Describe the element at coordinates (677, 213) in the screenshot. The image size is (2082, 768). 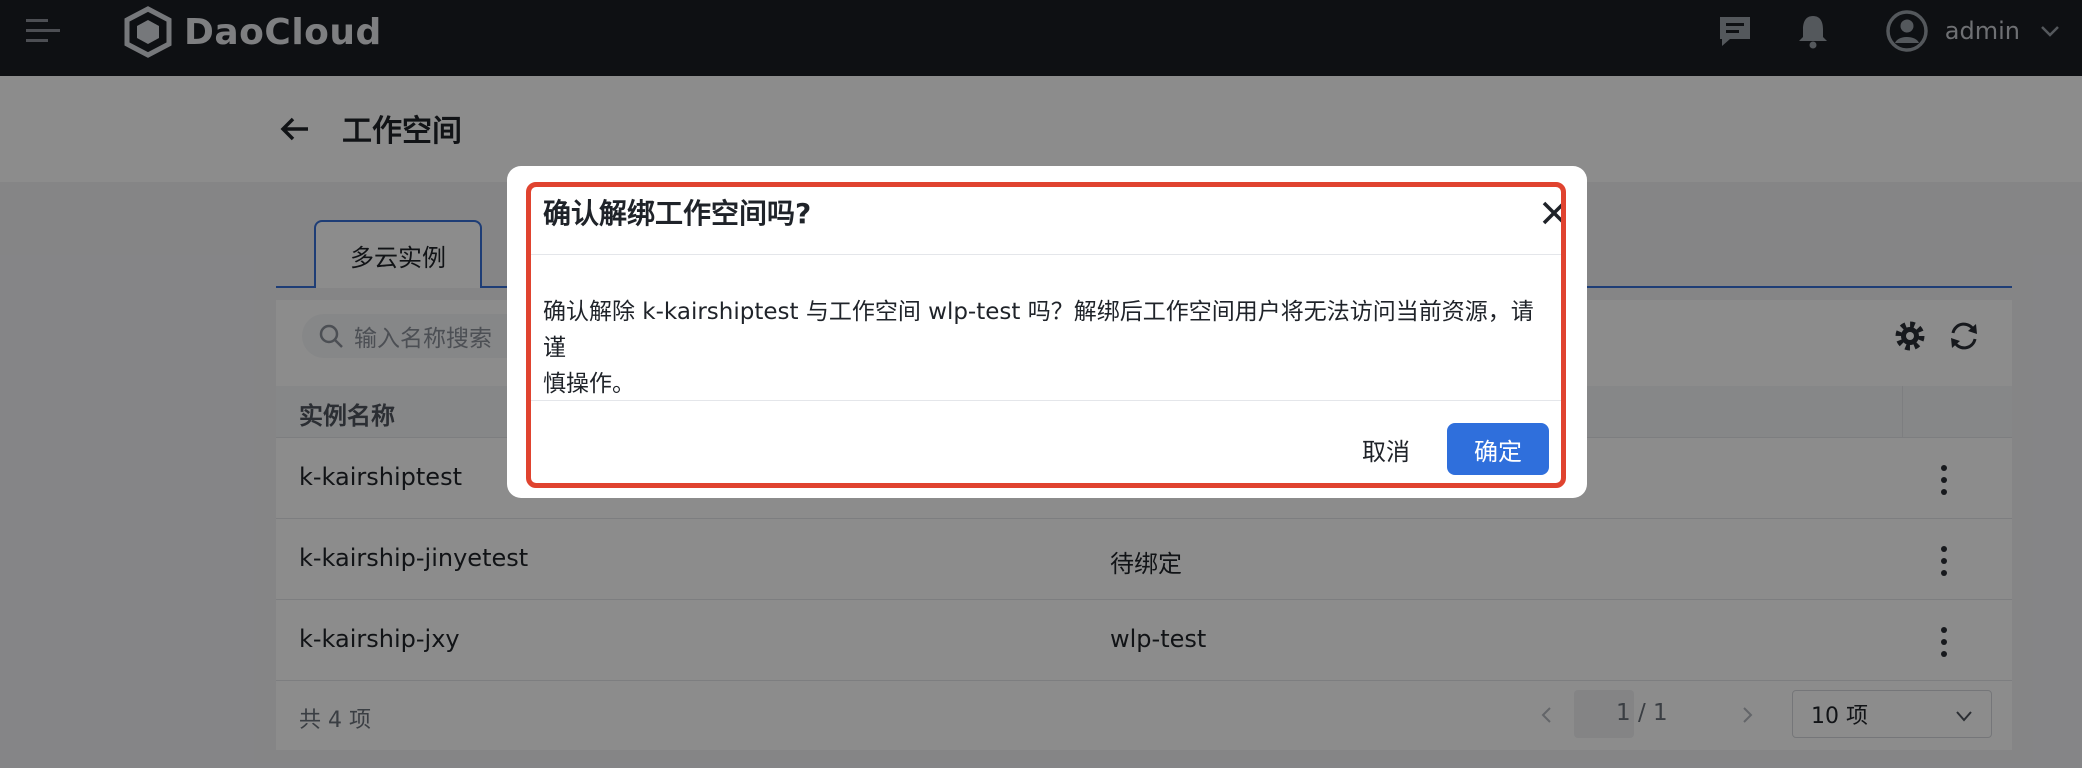
I see `dialog-title: 确认解绑工作空间吗?` at that location.